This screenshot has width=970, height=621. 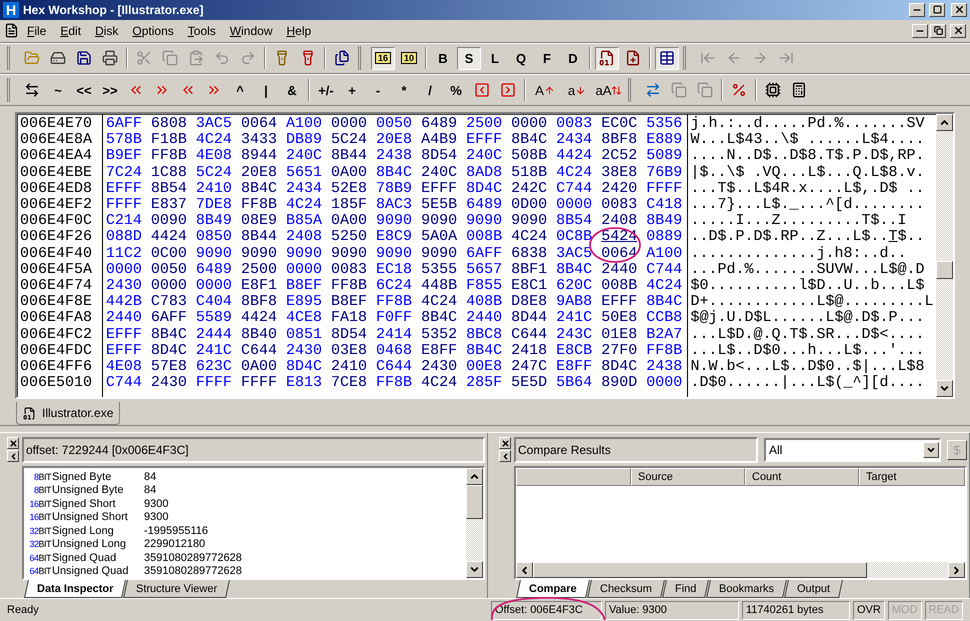 I want to click on offset-label: 006E4ED8, so click(x=57, y=189).